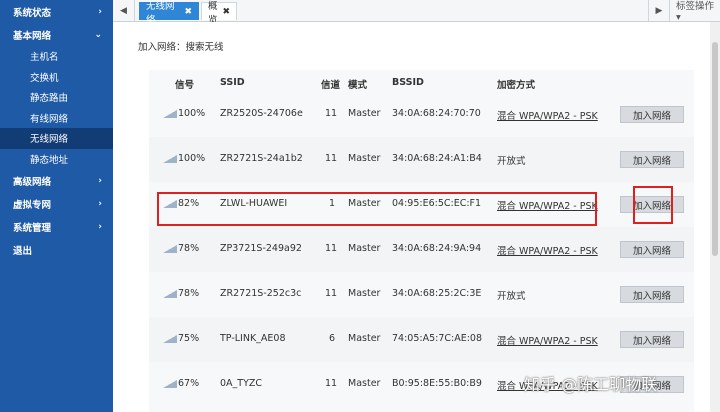 This screenshot has height=412, width=720. I want to click on table-header: 信号 SSID 信道 模式 BSSID 加密方式, so click(421, 82).